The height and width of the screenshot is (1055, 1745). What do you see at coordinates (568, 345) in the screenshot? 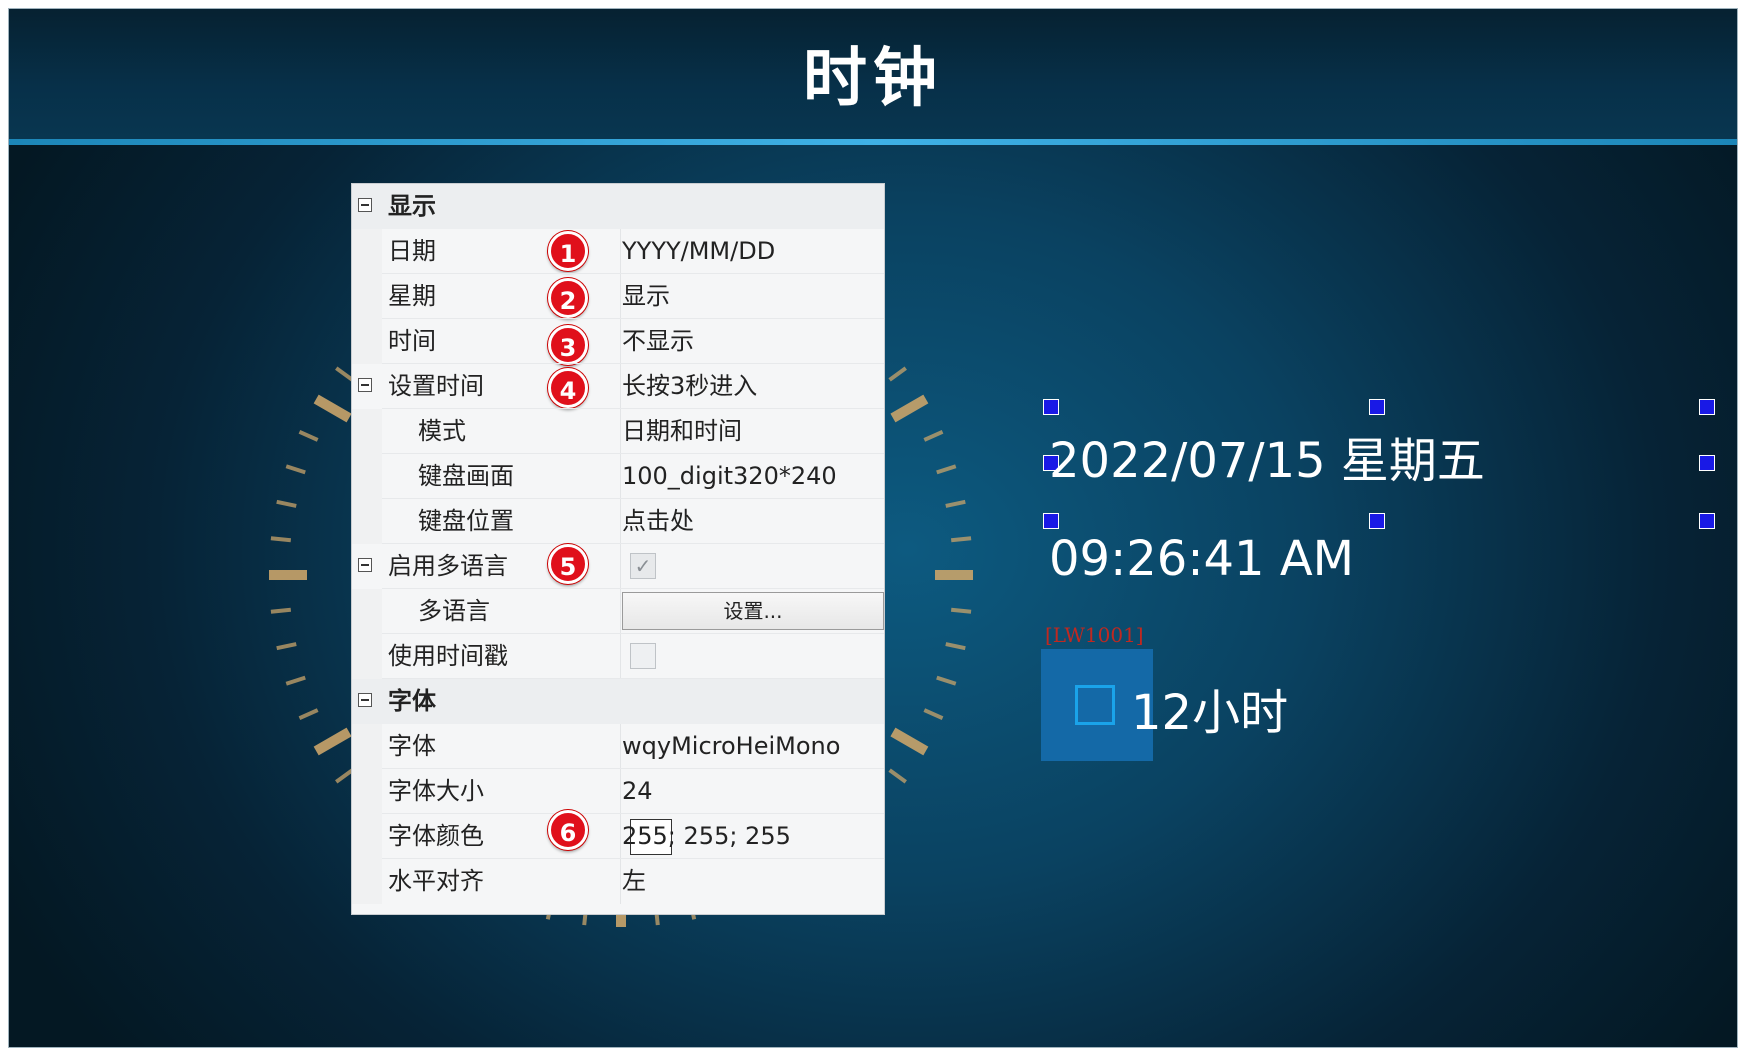
I see `callout-badge-3: 3` at bounding box center [568, 345].